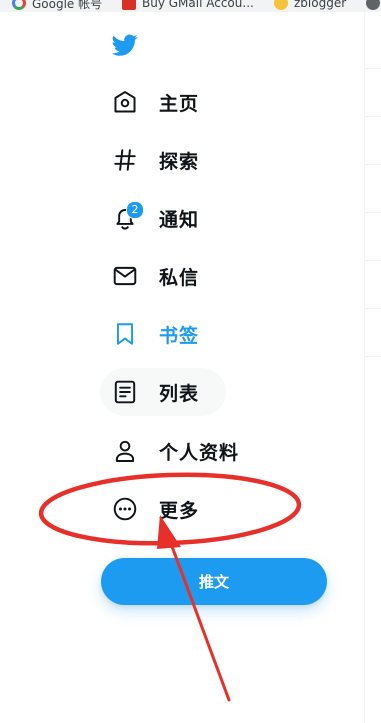  I want to click on nav-notifications: 2 通知, so click(157, 218).